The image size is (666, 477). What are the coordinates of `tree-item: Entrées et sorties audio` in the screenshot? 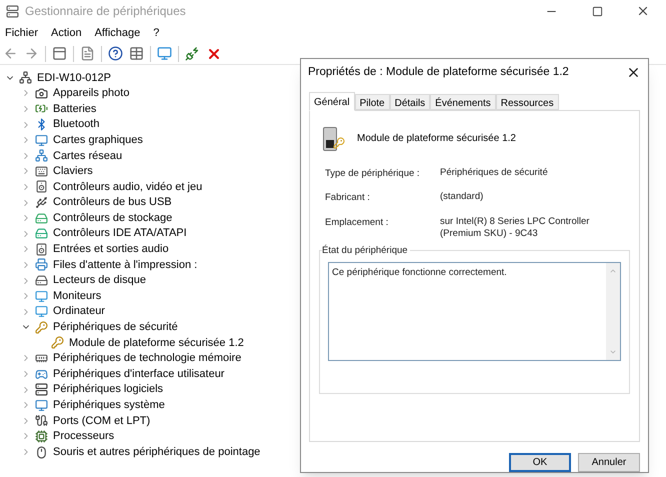 It's located at (111, 249).